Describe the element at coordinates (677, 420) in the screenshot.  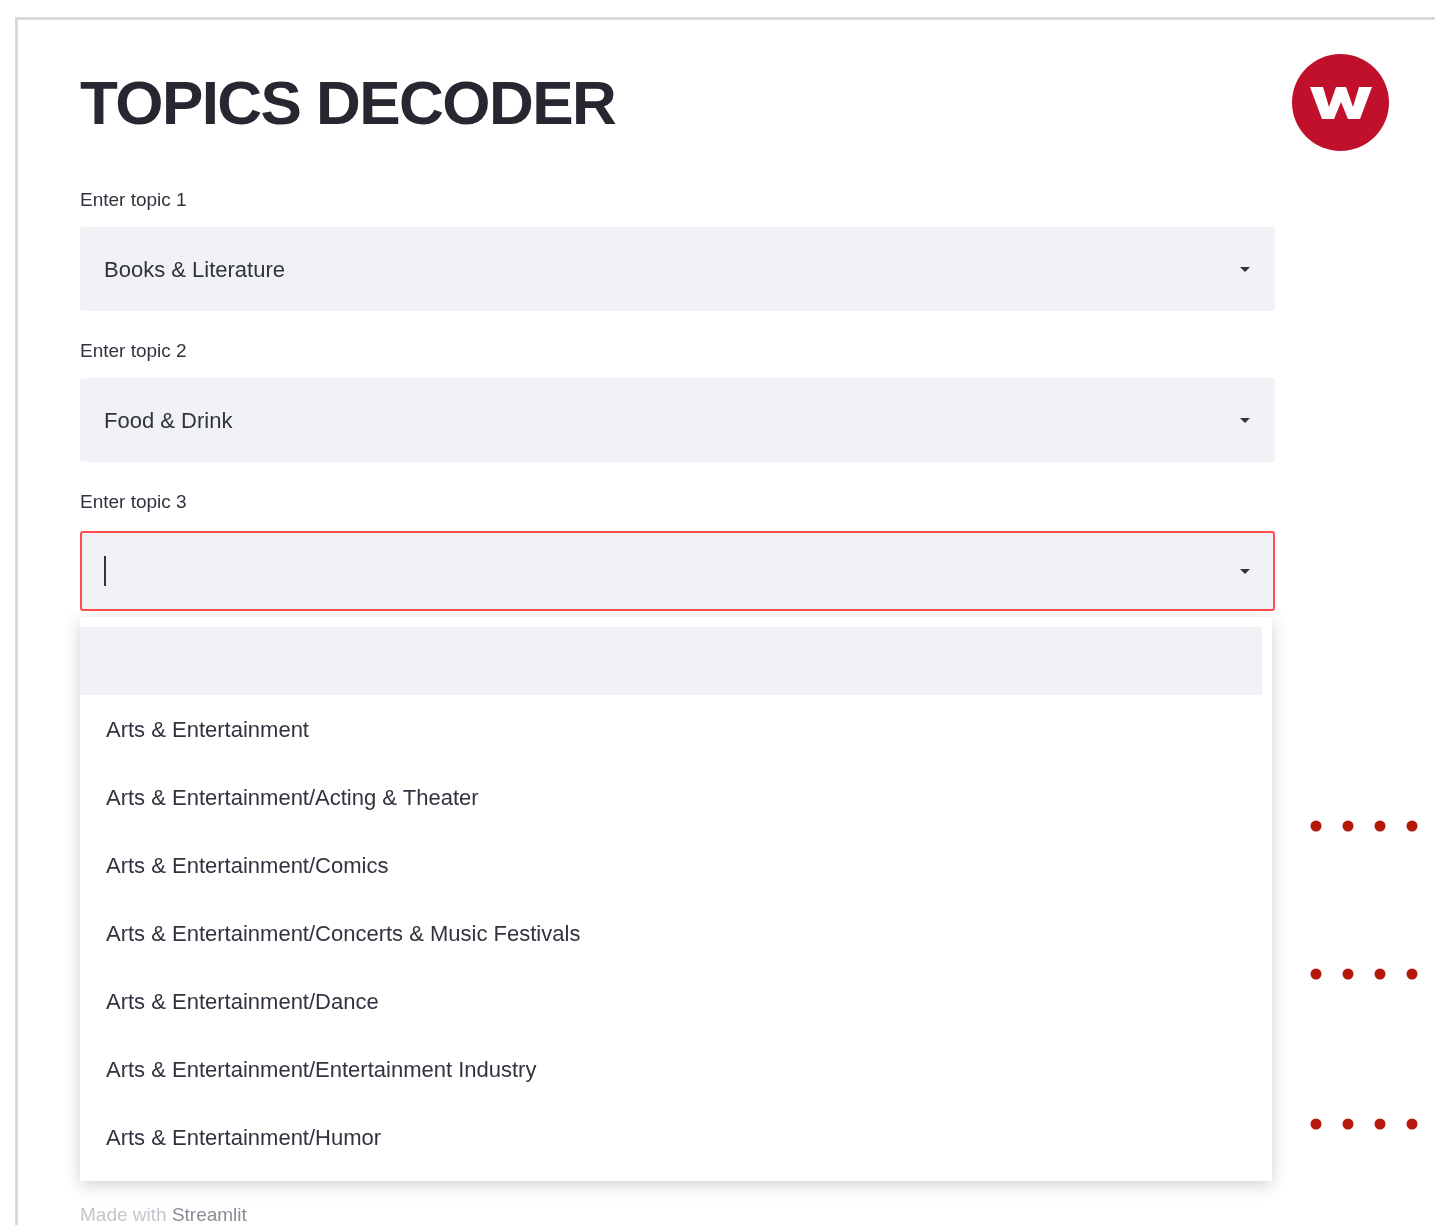
I see `topic-select: Food & Drink` at that location.